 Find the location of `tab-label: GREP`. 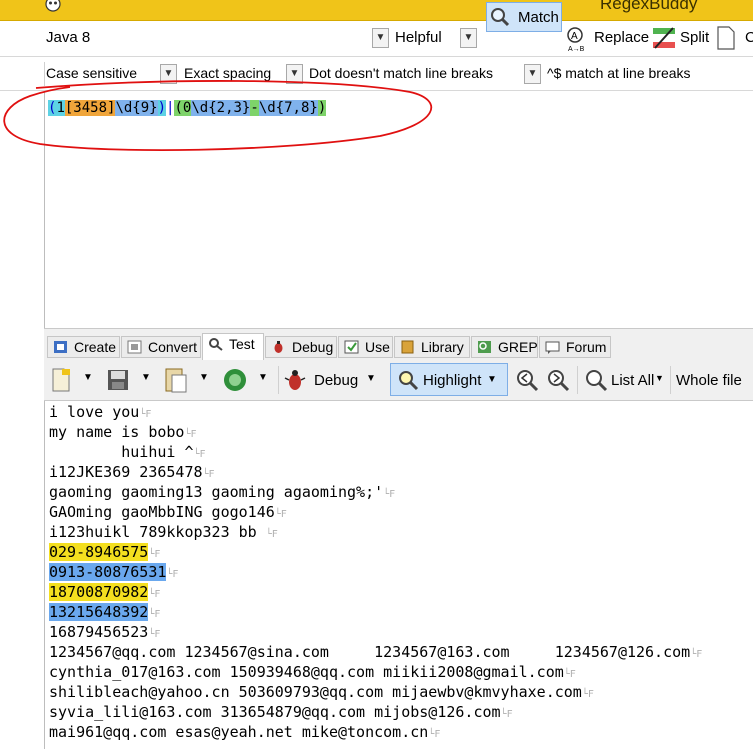

tab-label: GREP is located at coordinates (518, 347).